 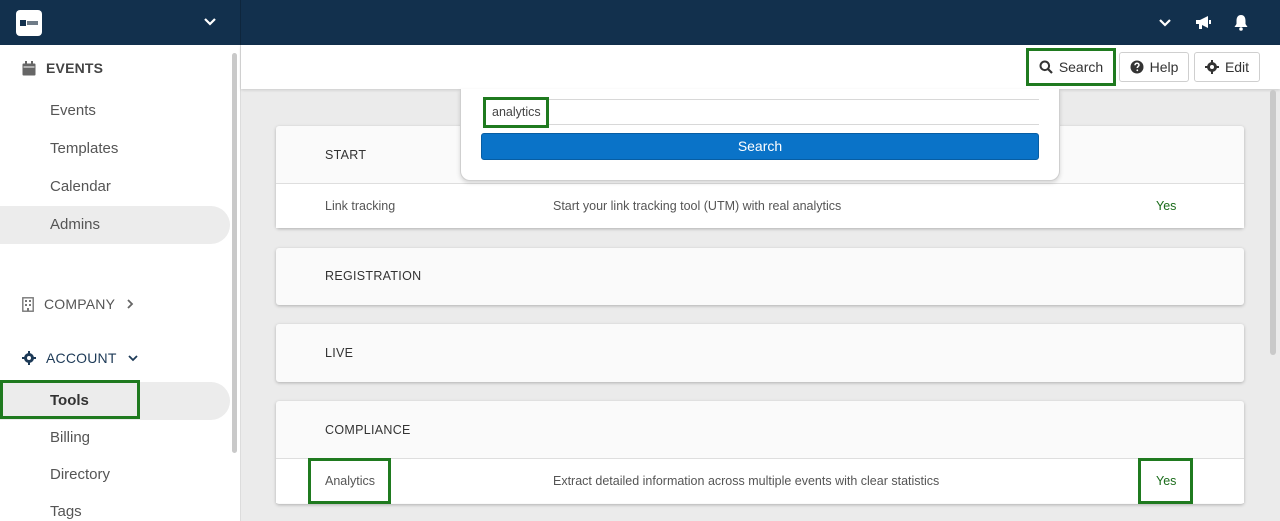 I want to click on sidebar-section-label: COMPANY, so click(x=80, y=304).